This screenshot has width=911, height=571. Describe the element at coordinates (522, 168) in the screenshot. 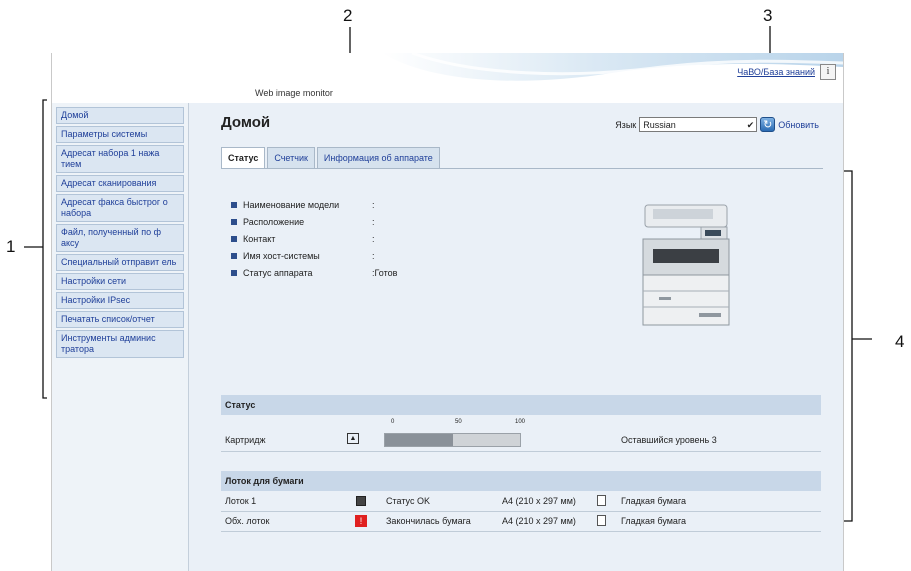

I see `tab-underline` at that location.